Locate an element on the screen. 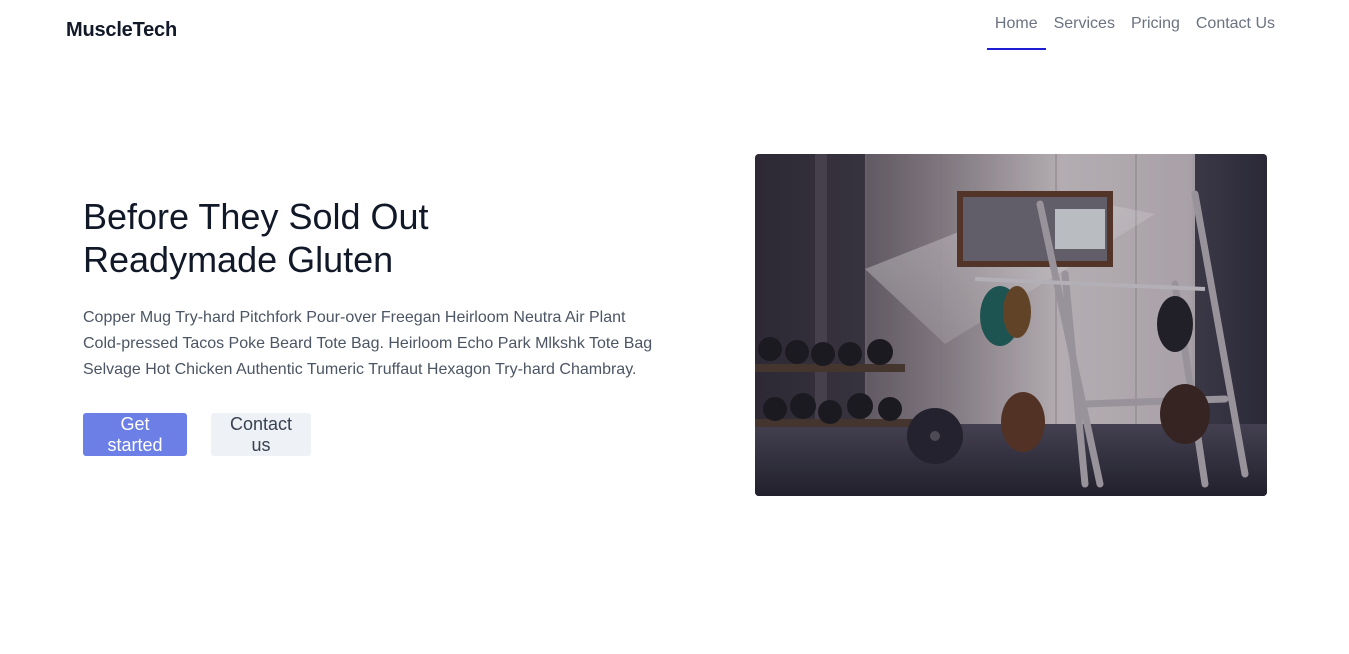  brand-logo: MuscleTech is located at coordinates (121, 30).